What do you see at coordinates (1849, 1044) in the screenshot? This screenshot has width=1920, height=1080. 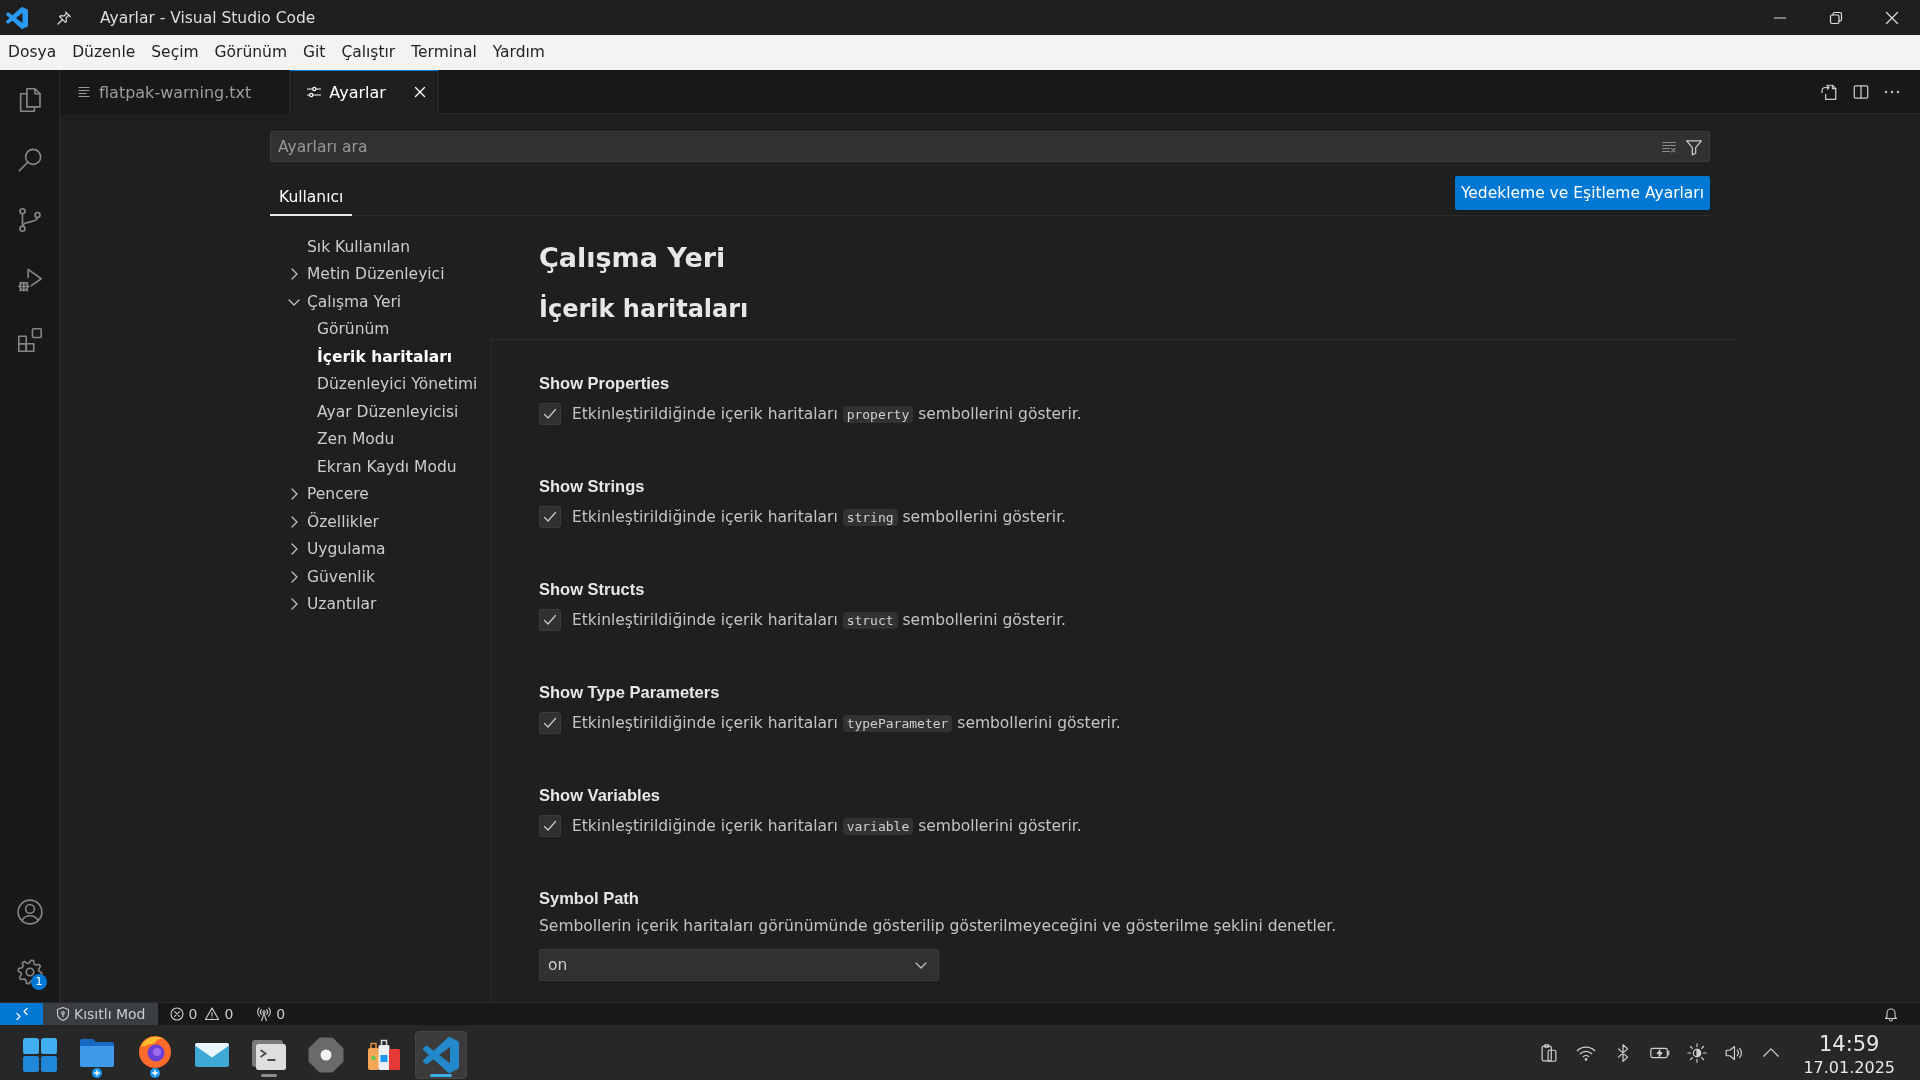 I see `clock-time: 14:59` at bounding box center [1849, 1044].